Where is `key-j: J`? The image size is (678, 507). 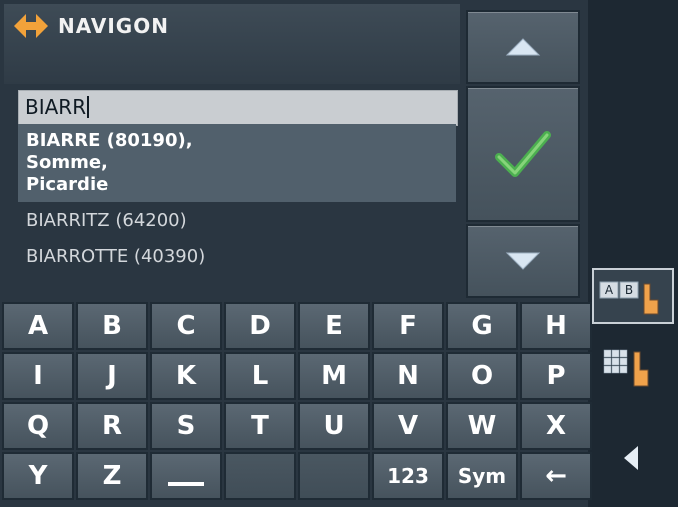 key-j: J is located at coordinates (112, 376).